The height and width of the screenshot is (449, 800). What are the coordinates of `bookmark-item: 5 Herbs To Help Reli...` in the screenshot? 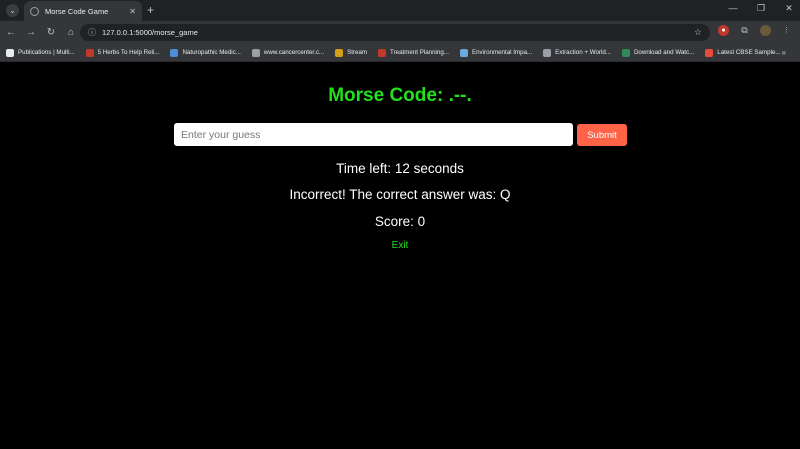 It's located at (122, 52).